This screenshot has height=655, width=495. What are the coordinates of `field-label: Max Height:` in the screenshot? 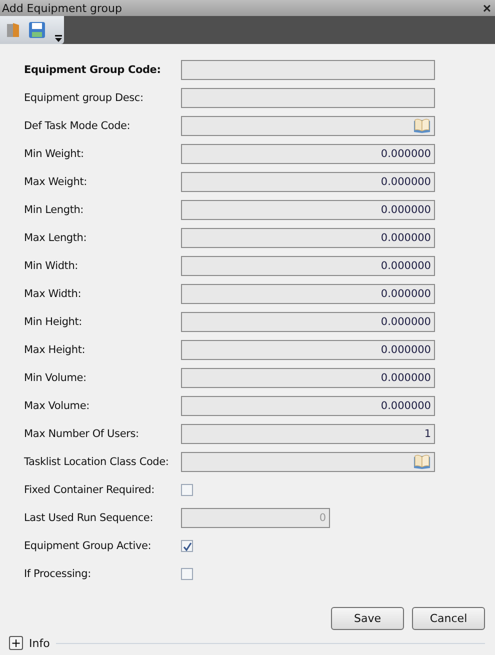 It's located at (55, 350).